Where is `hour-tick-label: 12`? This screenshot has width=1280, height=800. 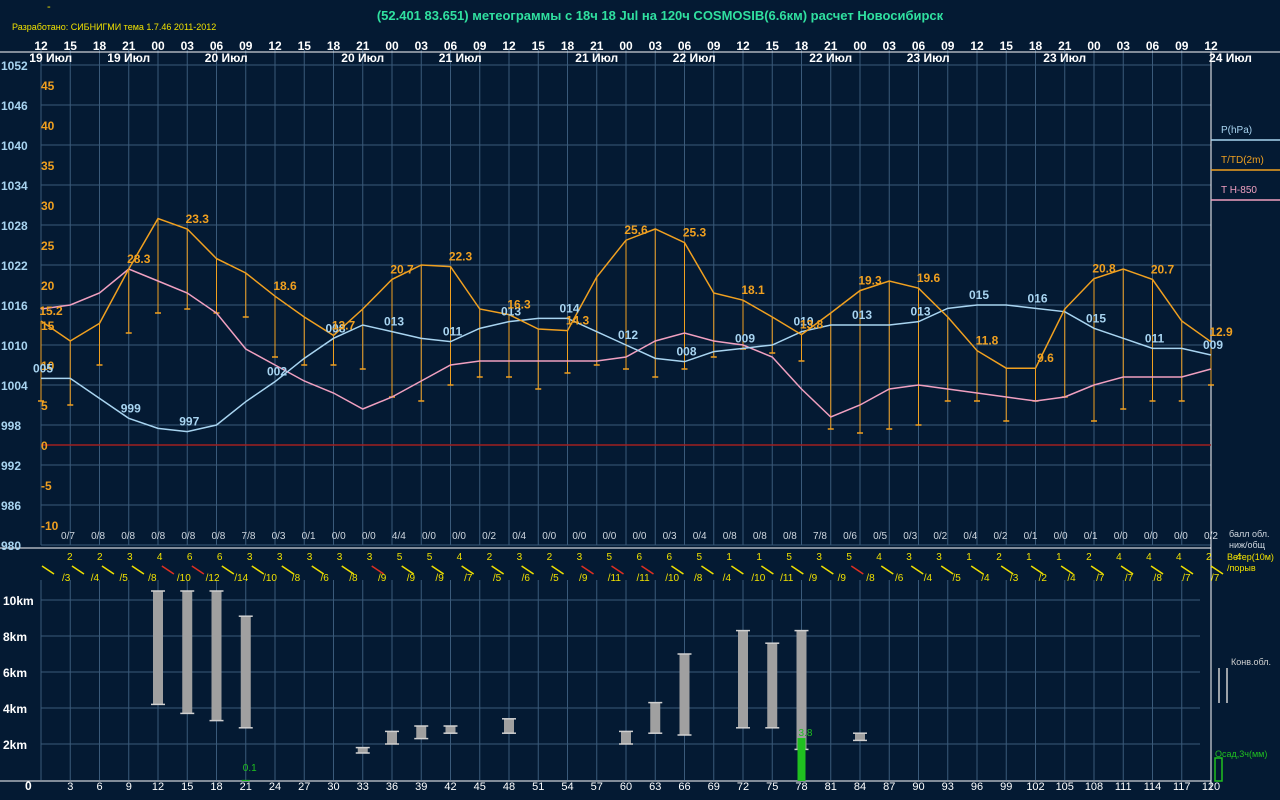
hour-tick-label: 12 is located at coordinates (743, 46).